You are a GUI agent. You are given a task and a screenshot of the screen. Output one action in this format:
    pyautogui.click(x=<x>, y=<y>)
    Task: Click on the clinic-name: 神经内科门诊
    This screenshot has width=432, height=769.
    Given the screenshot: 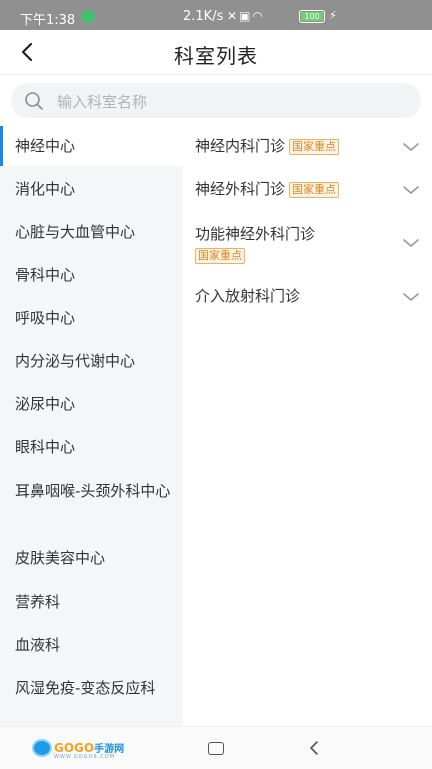 What is the action you would take?
    pyautogui.click(x=240, y=146)
    